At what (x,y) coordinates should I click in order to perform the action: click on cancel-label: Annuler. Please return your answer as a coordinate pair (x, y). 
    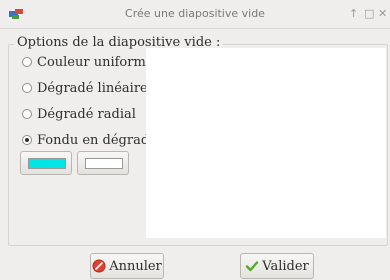
    Looking at the image, I should click on (135, 266).